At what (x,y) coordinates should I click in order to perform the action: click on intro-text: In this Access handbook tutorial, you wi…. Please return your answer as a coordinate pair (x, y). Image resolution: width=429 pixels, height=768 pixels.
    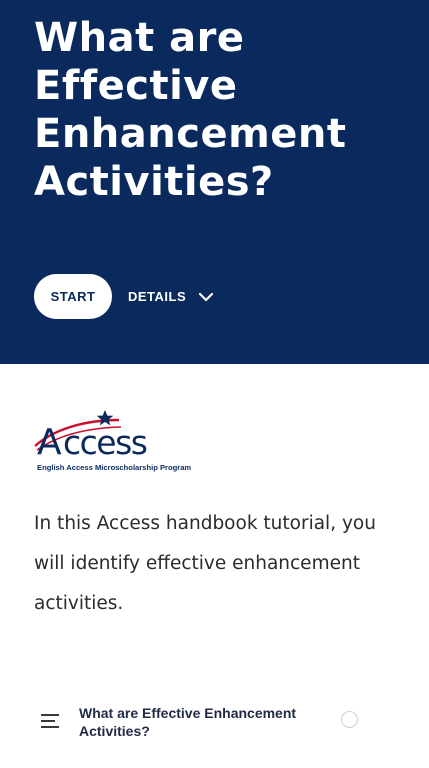
    Looking at the image, I should click on (205, 563).